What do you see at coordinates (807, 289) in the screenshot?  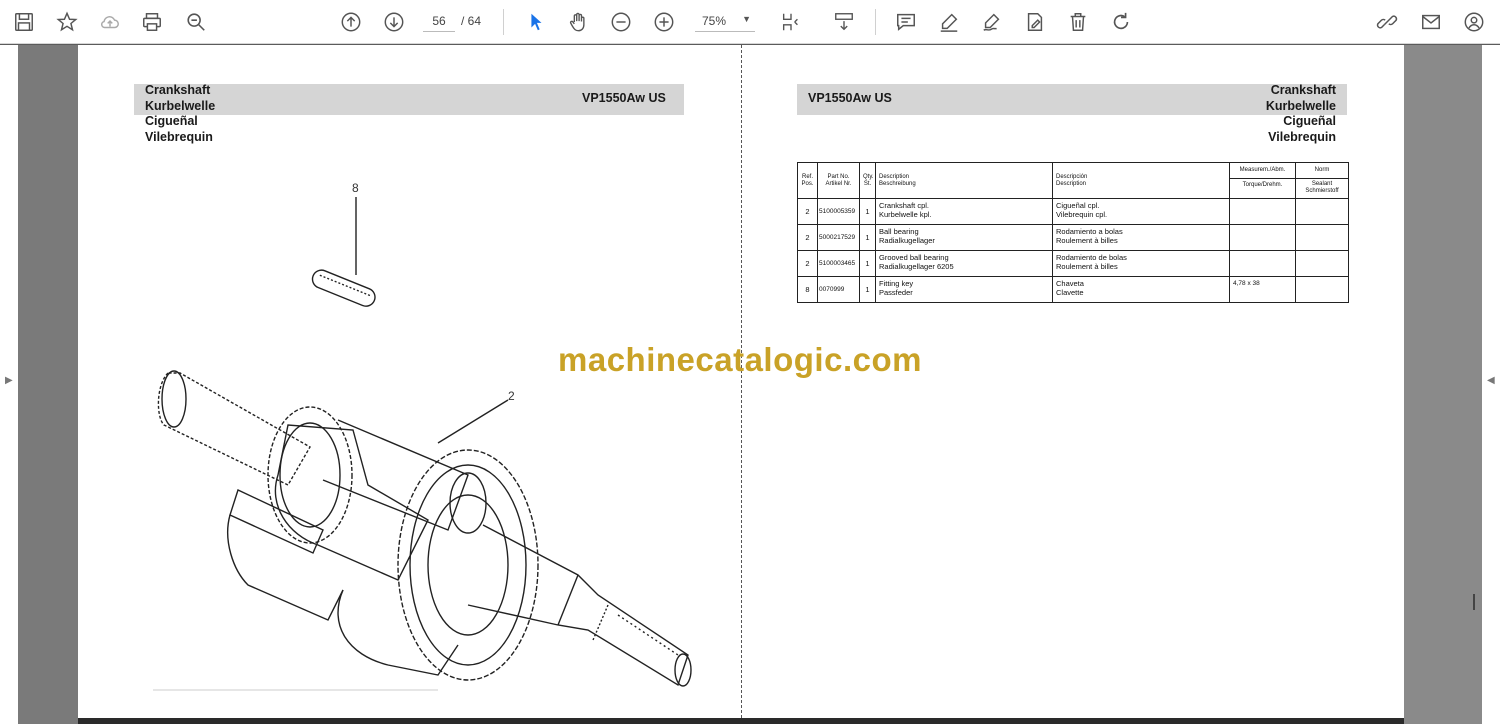 I see `cell-ref: 8` at bounding box center [807, 289].